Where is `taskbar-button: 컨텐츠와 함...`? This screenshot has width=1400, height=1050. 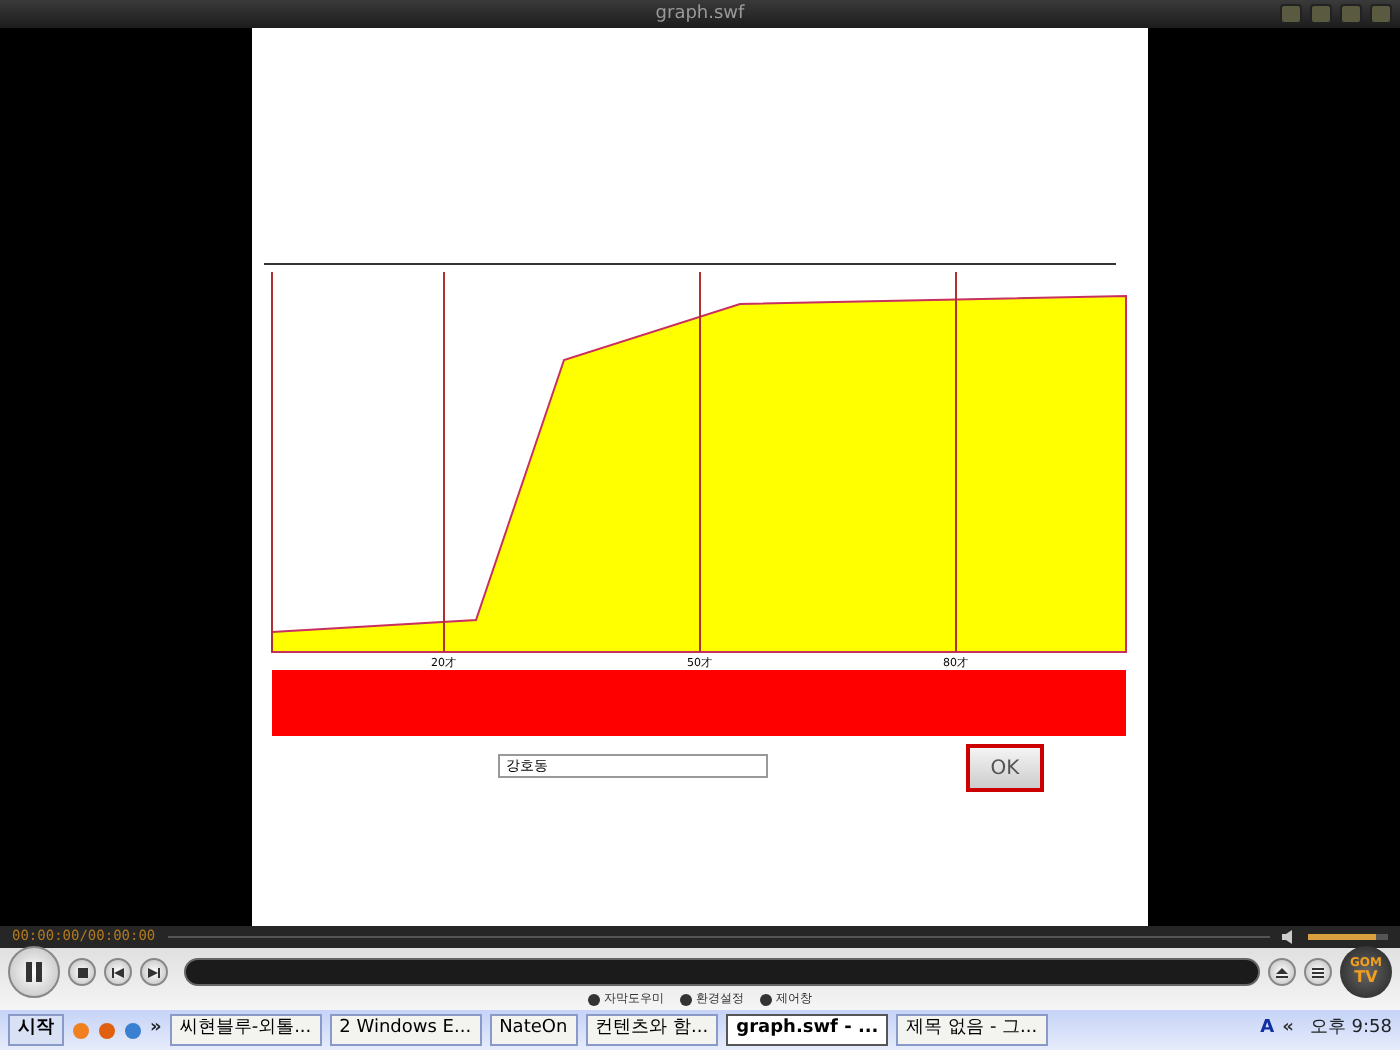 taskbar-button: 컨텐츠와 함... is located at coordinates (652, 1030).